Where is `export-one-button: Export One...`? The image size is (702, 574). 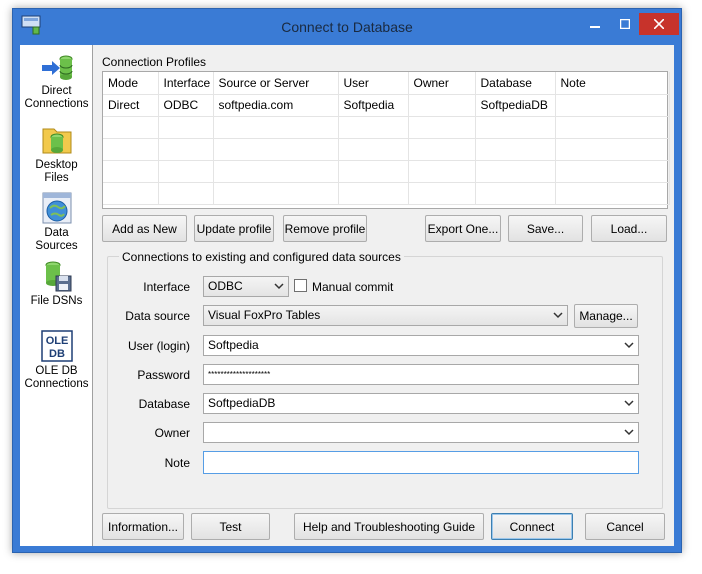
export-one-button: Export One... is located at coordinates (463, 228).